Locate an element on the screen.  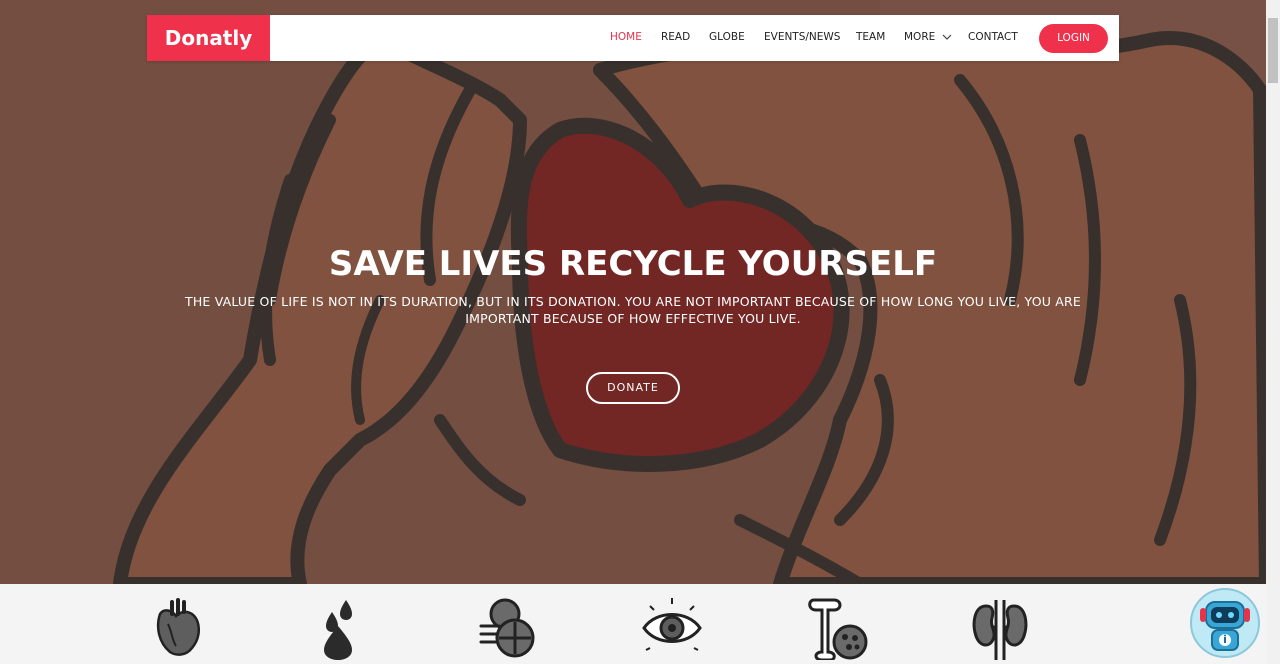
robot-assistant-icon is located at coordinates (1225, 623).